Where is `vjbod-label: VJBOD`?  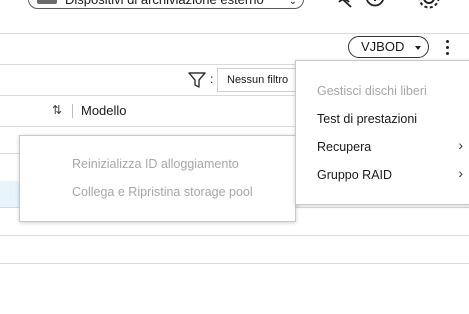 vjbod-label: VJBOD is located at coordinates (383, 46).